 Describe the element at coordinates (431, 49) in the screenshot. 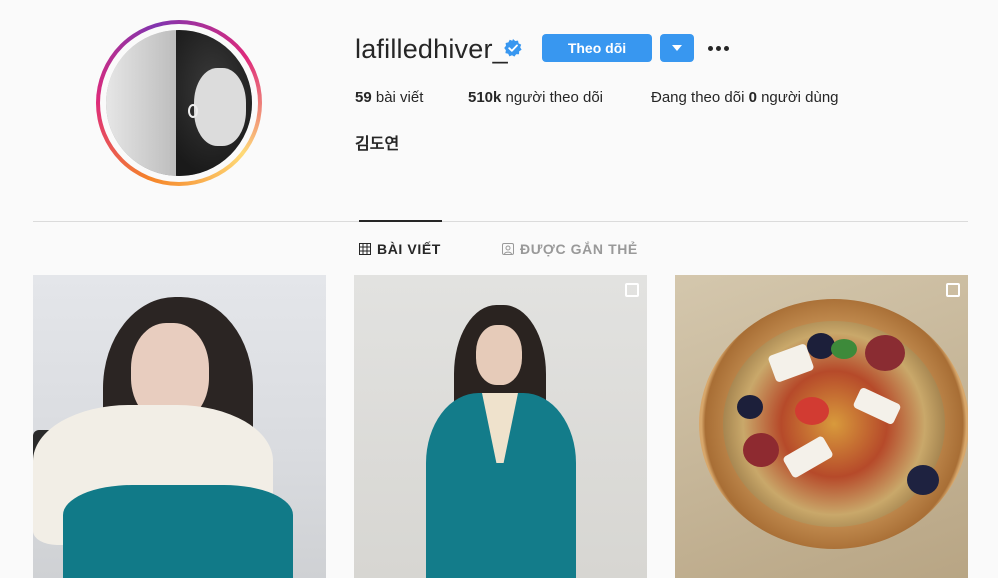

I see `profile-username: lafilledhiver_` at that location.